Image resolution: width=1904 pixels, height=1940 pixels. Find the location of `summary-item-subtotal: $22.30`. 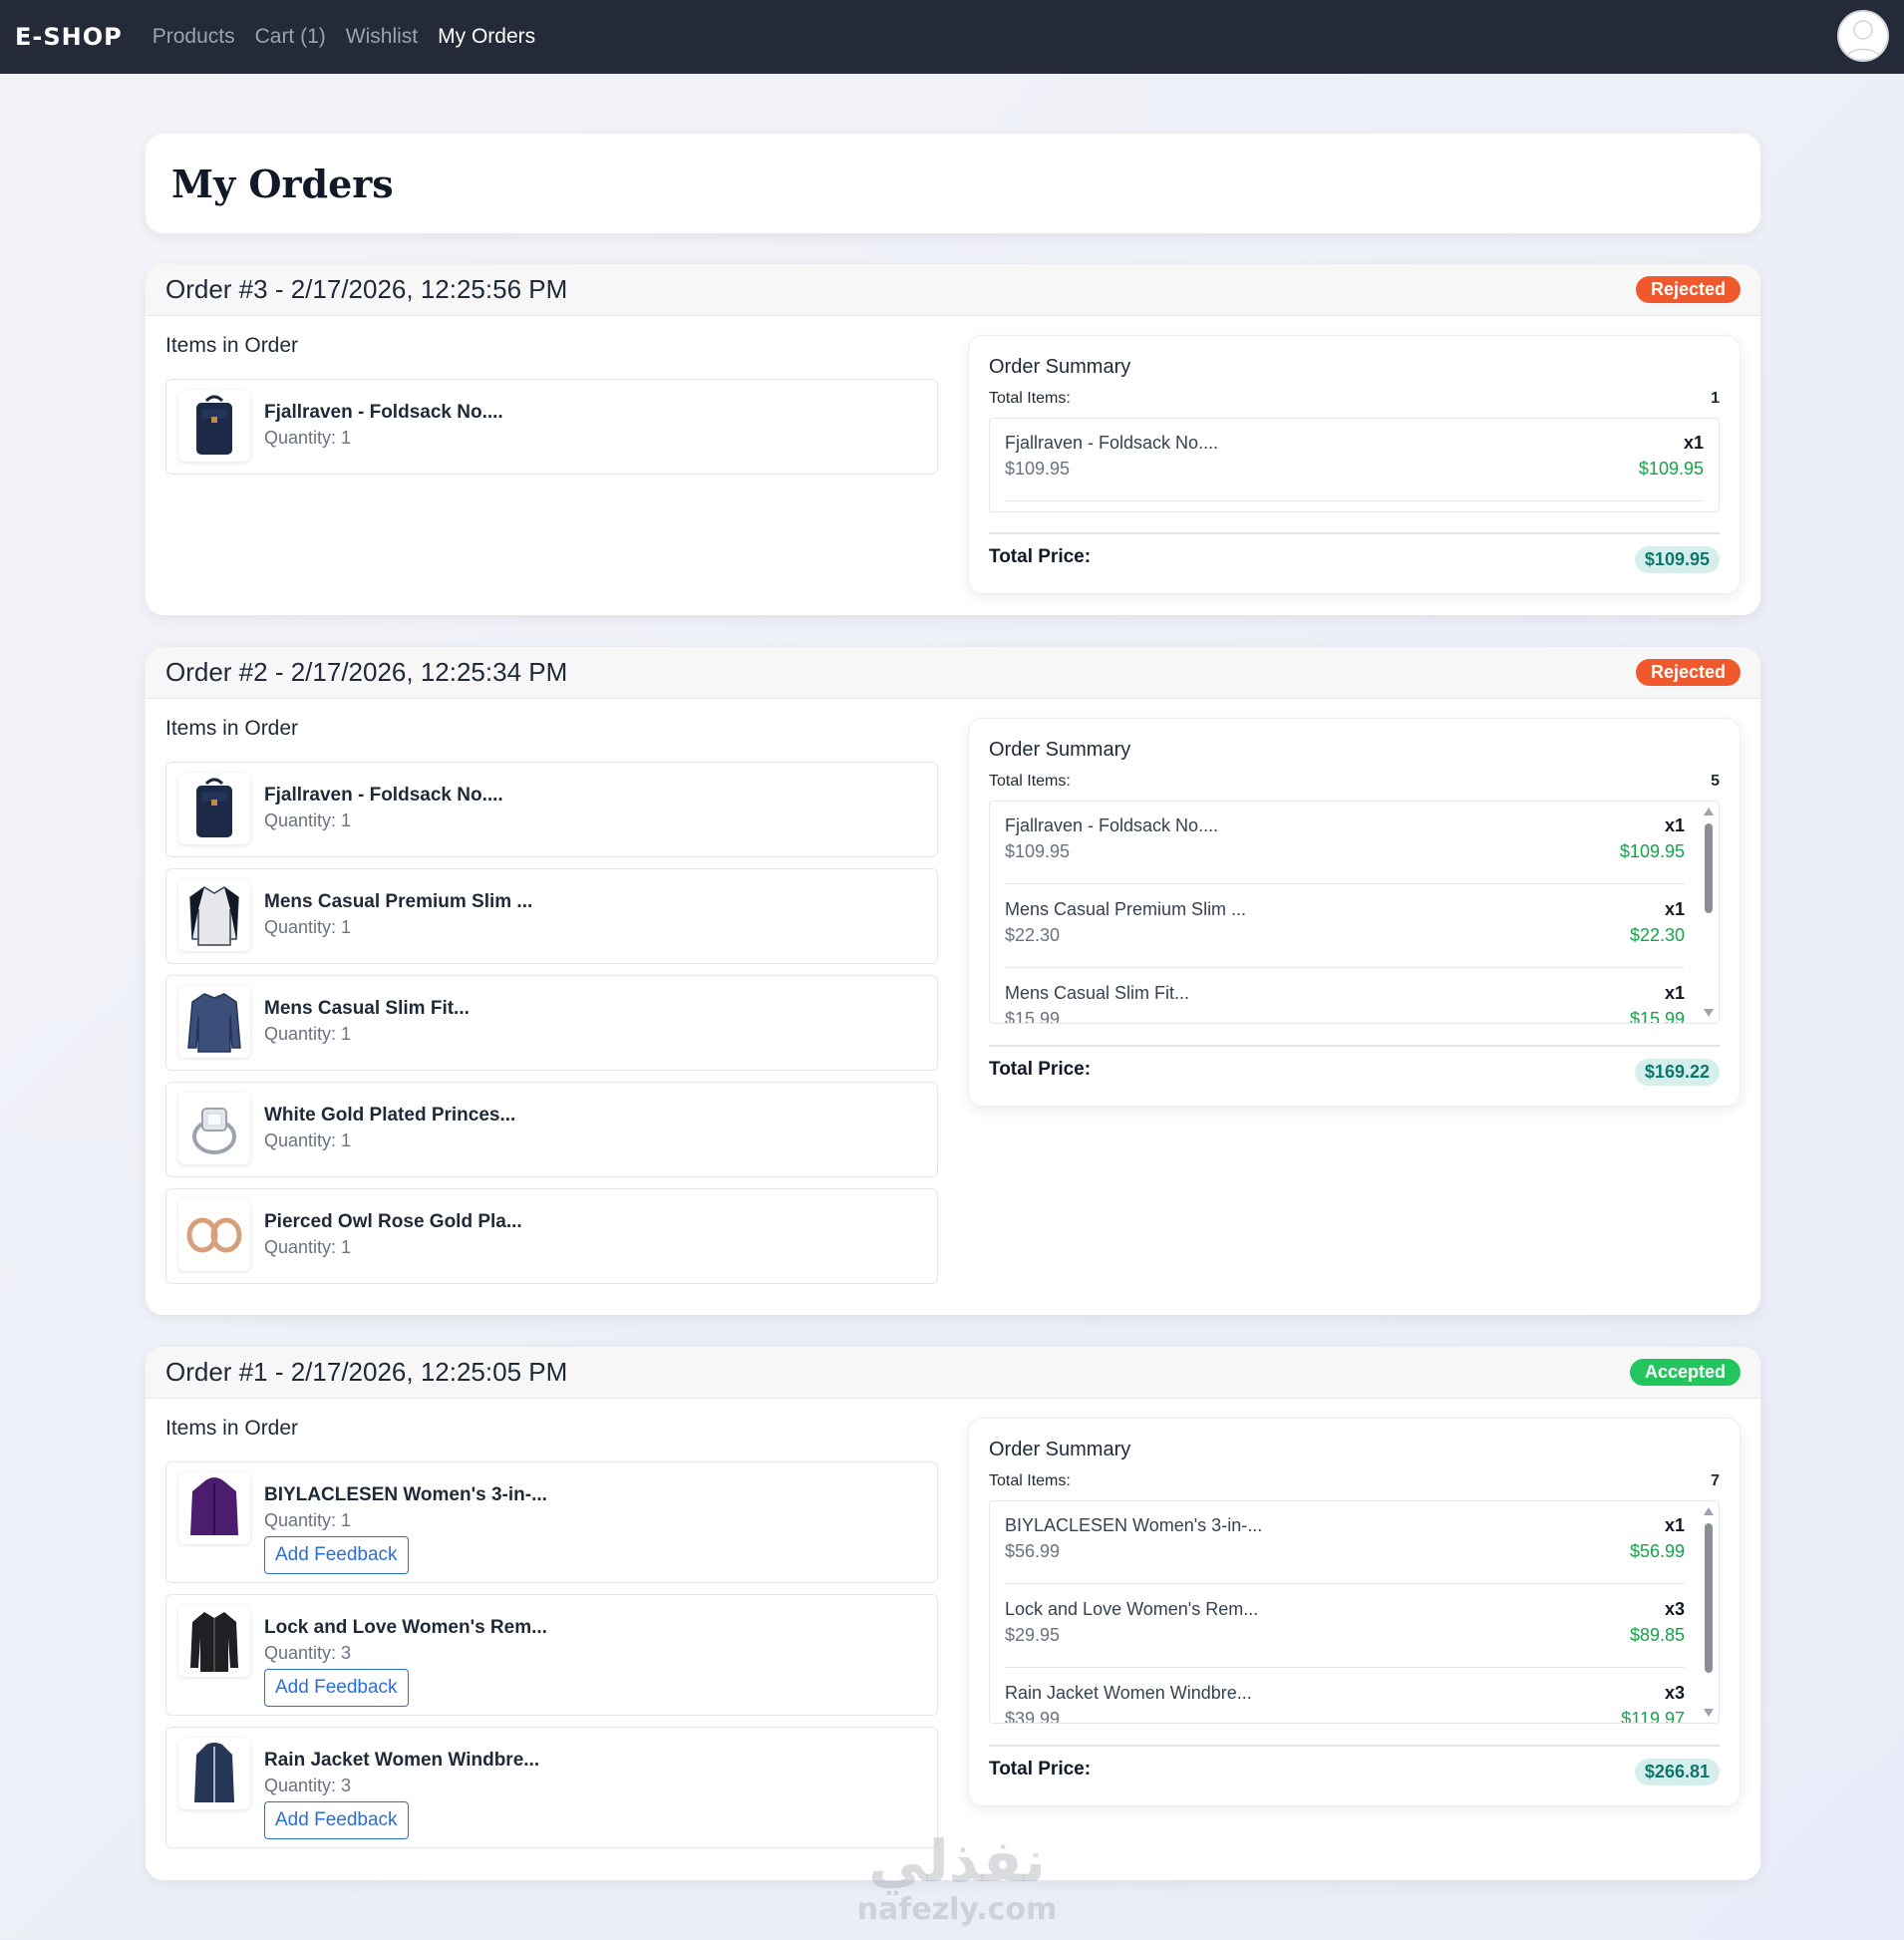

summary-item-subtotal: $22.30 is located at coordinates (1657, 935).